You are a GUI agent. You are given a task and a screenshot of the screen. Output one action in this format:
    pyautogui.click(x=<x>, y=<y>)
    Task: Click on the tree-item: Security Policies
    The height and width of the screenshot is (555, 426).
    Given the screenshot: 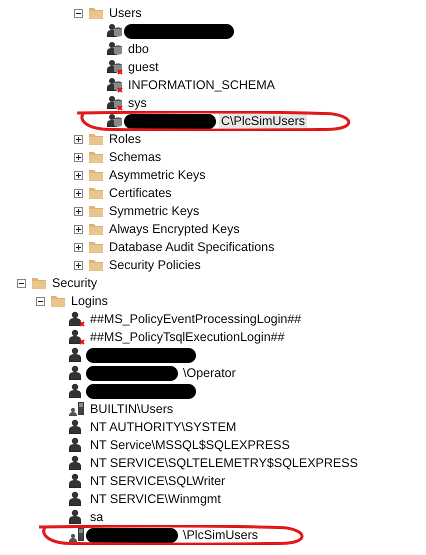 What is the action you would take?
    pyautogui.click(x=155, y=265)
    